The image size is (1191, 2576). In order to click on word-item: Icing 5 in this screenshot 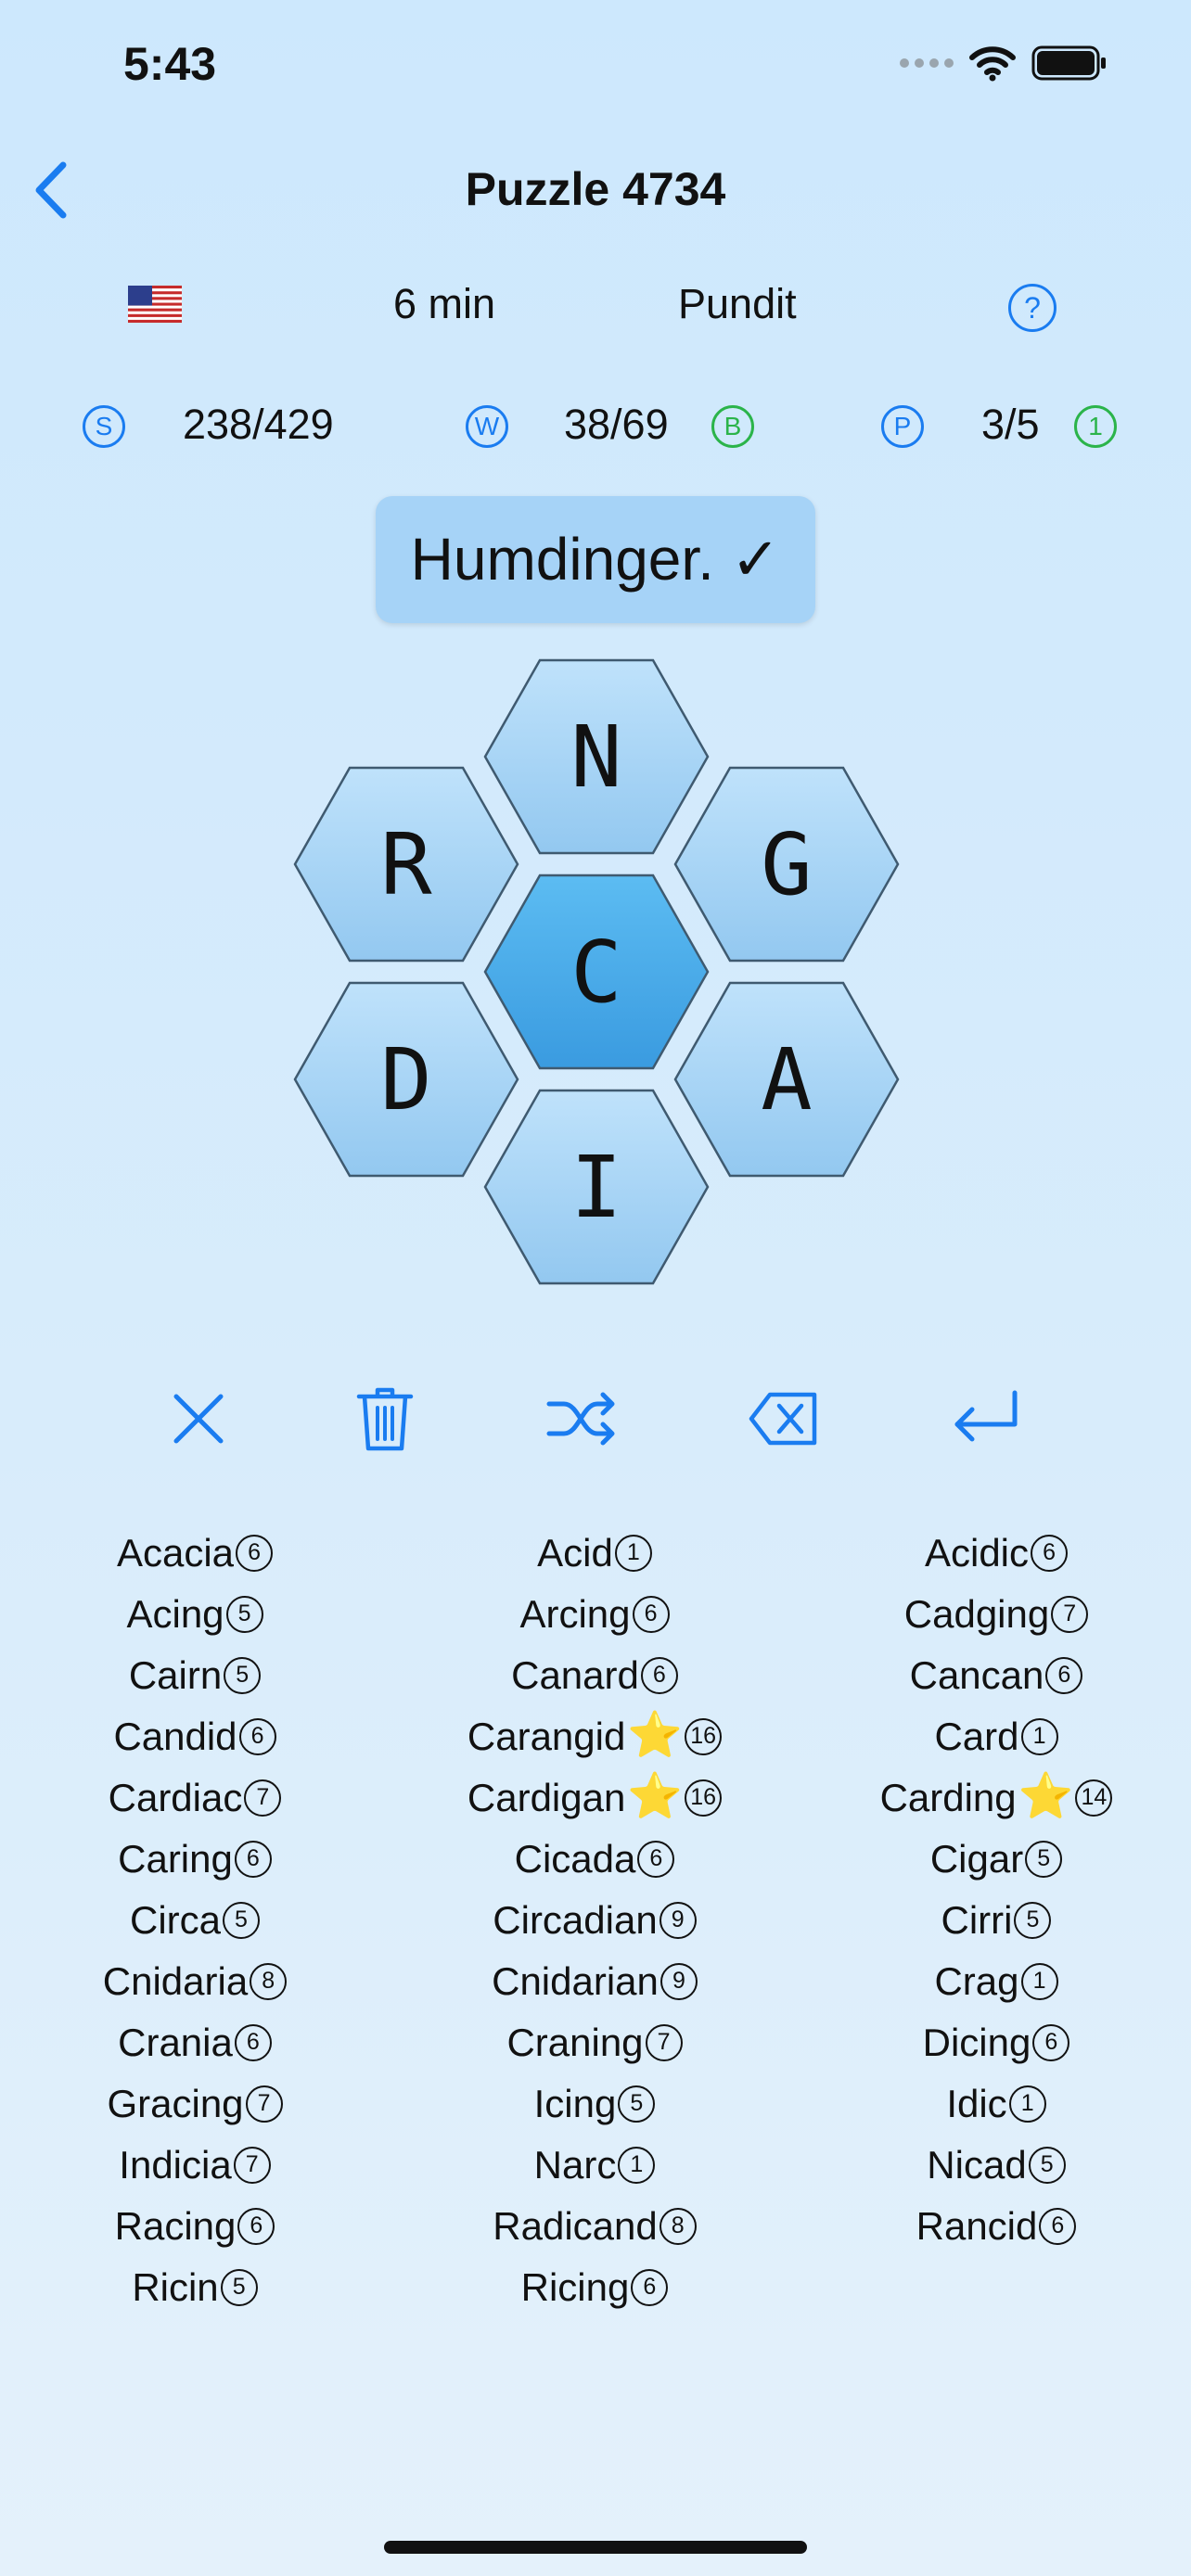, I will do `click(594, 2106)`.